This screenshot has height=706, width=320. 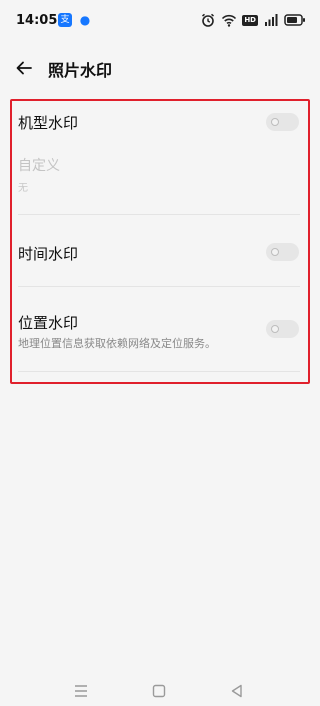 I want to click on time-watermark-toggle, so click(x=282, y=252).